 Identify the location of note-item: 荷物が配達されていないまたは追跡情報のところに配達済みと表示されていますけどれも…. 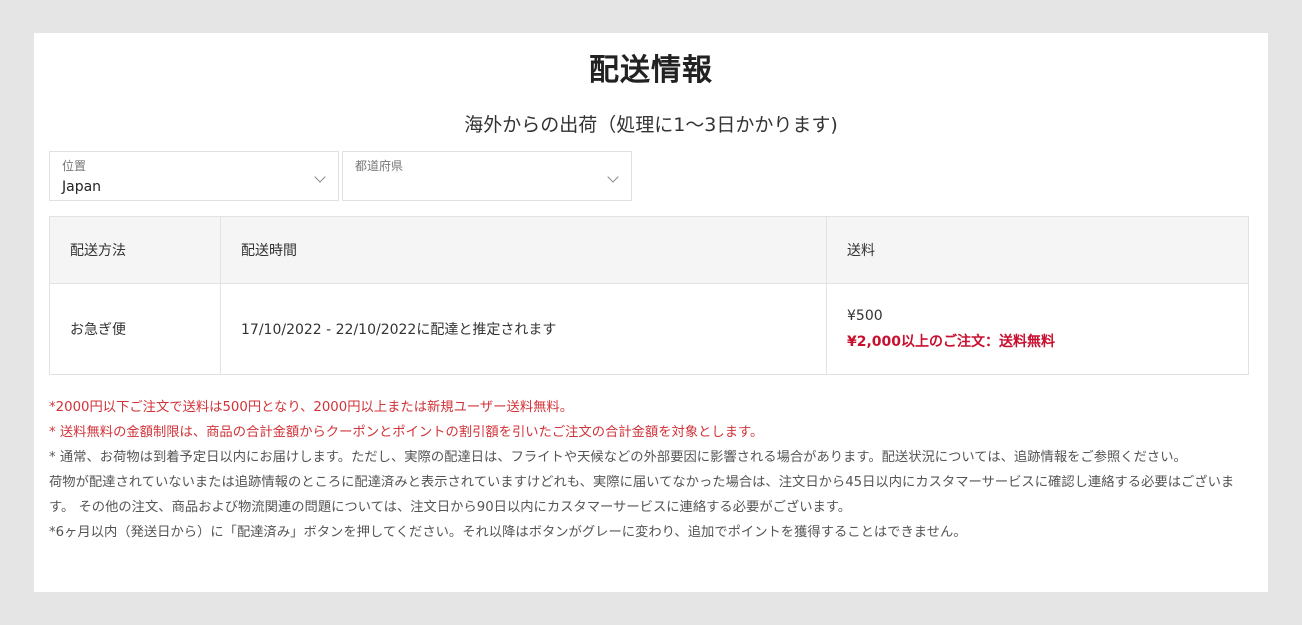
(642, 495).